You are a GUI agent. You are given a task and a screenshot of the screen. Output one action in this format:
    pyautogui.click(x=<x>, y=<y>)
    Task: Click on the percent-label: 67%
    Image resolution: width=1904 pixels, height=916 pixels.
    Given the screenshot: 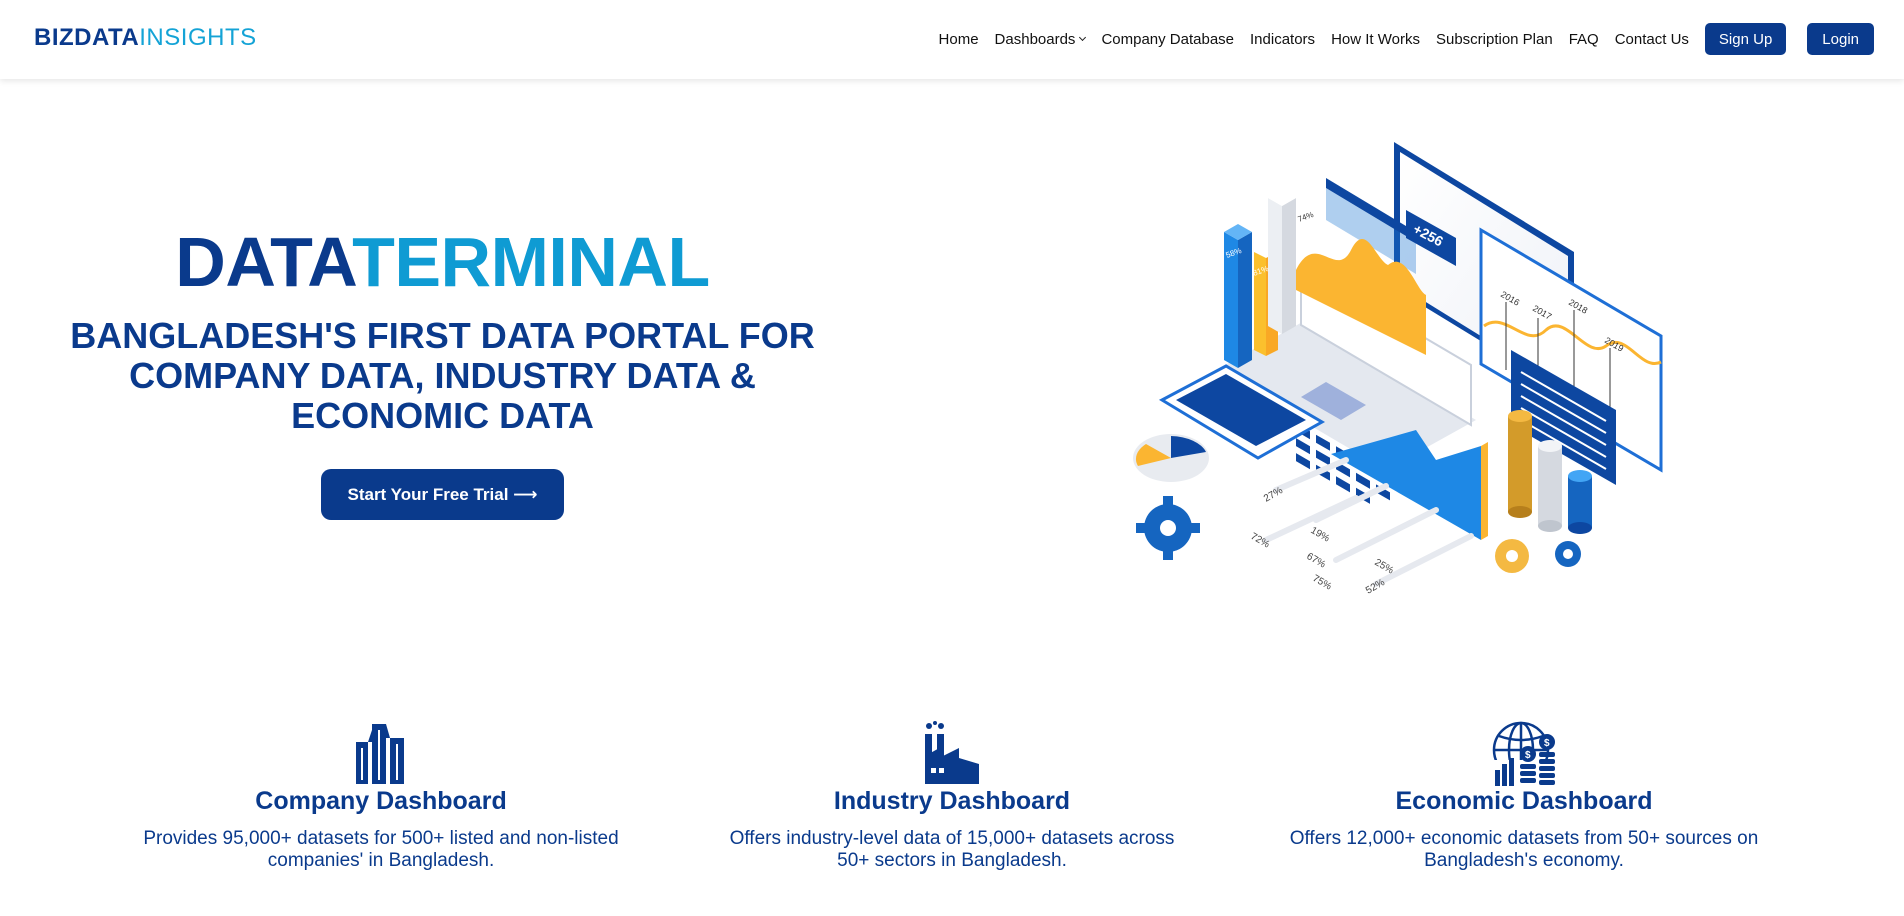 What is the action you would take?
    pyautogui.click(x=1316, y=561)
    